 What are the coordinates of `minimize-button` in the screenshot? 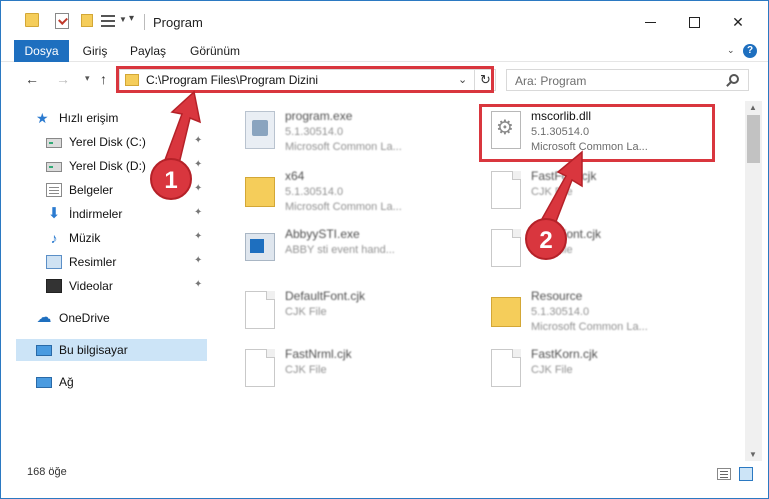 It's located at (650, 22).